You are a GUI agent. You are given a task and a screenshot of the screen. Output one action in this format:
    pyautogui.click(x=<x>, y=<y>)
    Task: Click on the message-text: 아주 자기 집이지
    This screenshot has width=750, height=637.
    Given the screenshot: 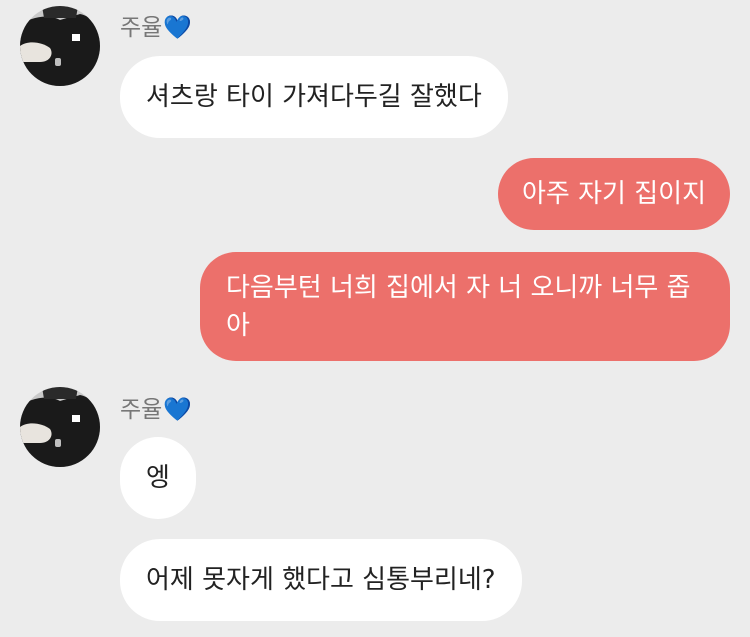 What is the action you would take?
    pyautogui.click(x=614, y=194)
    